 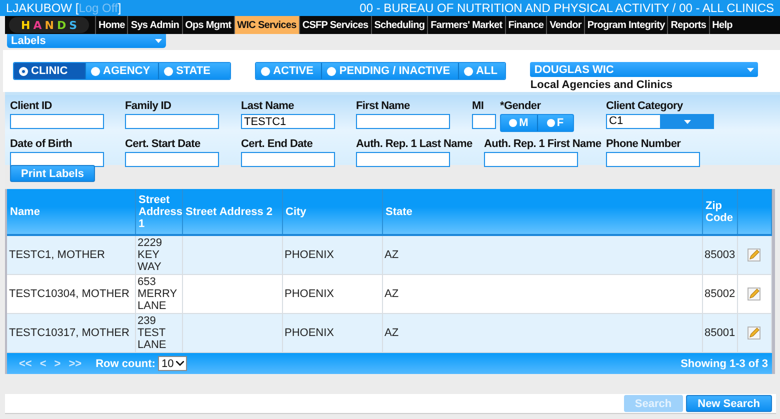 What do you see at coordinates (98, 8) in the screenshot?
I see `log-off-link: Log Off` at bounding box center [98, 8].